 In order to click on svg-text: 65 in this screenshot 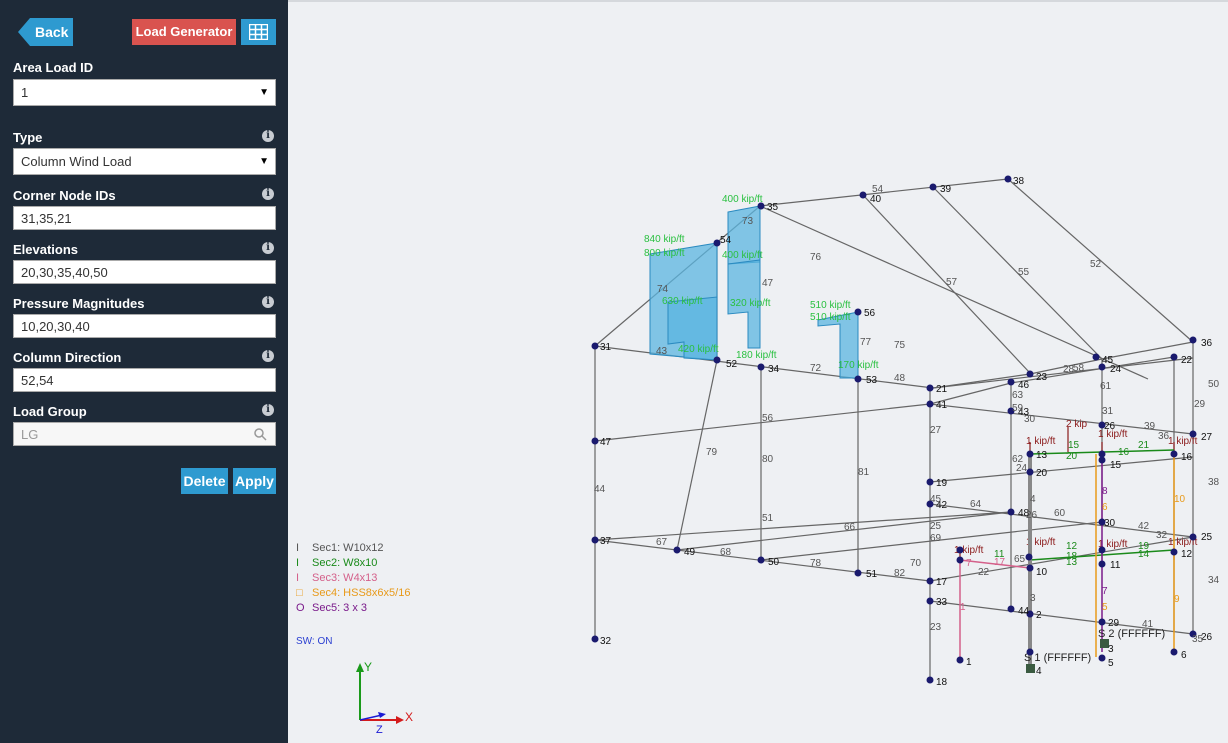, I will do `click(1020, 559)`.